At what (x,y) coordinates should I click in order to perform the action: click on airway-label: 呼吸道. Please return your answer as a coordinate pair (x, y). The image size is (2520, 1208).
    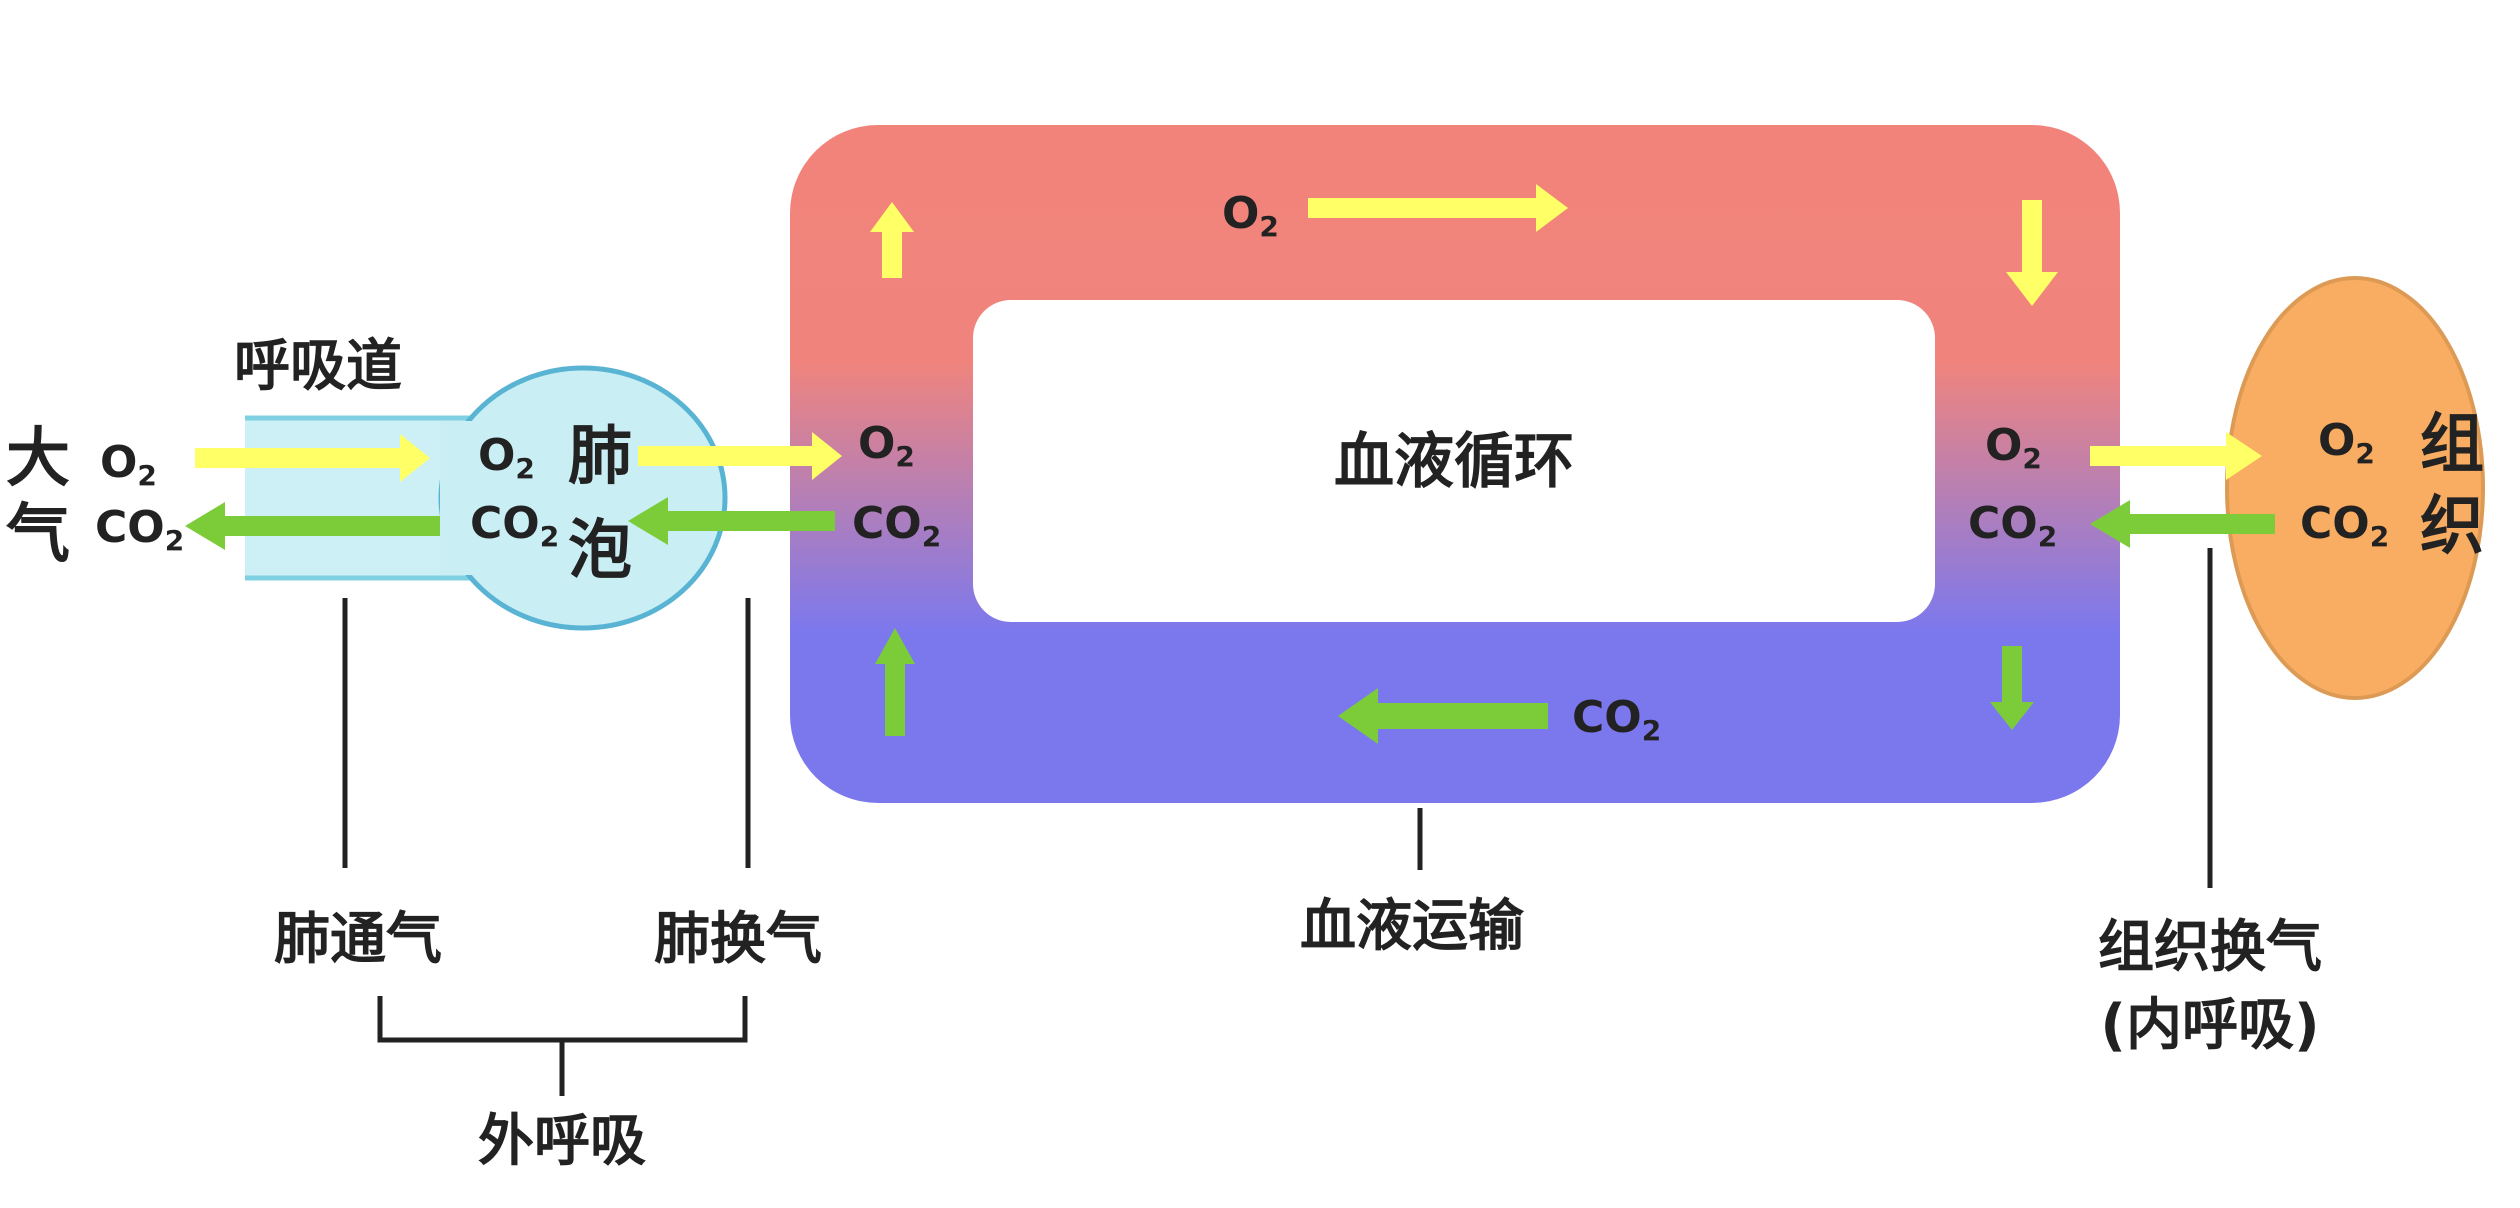
    Looking at the image, I should click on (318, 366).